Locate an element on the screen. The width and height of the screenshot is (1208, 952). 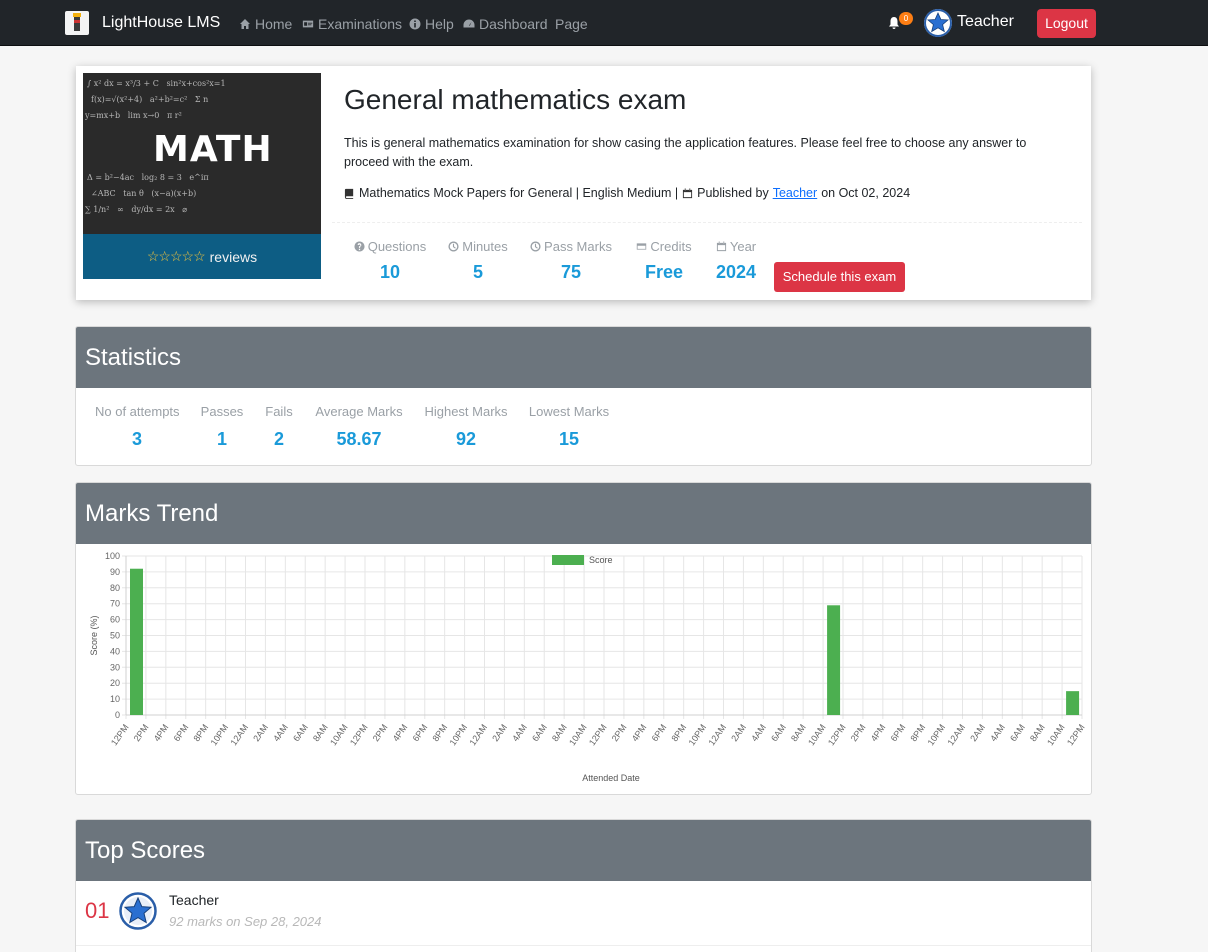
legend-label: Score is located at coordinates (601, 560).